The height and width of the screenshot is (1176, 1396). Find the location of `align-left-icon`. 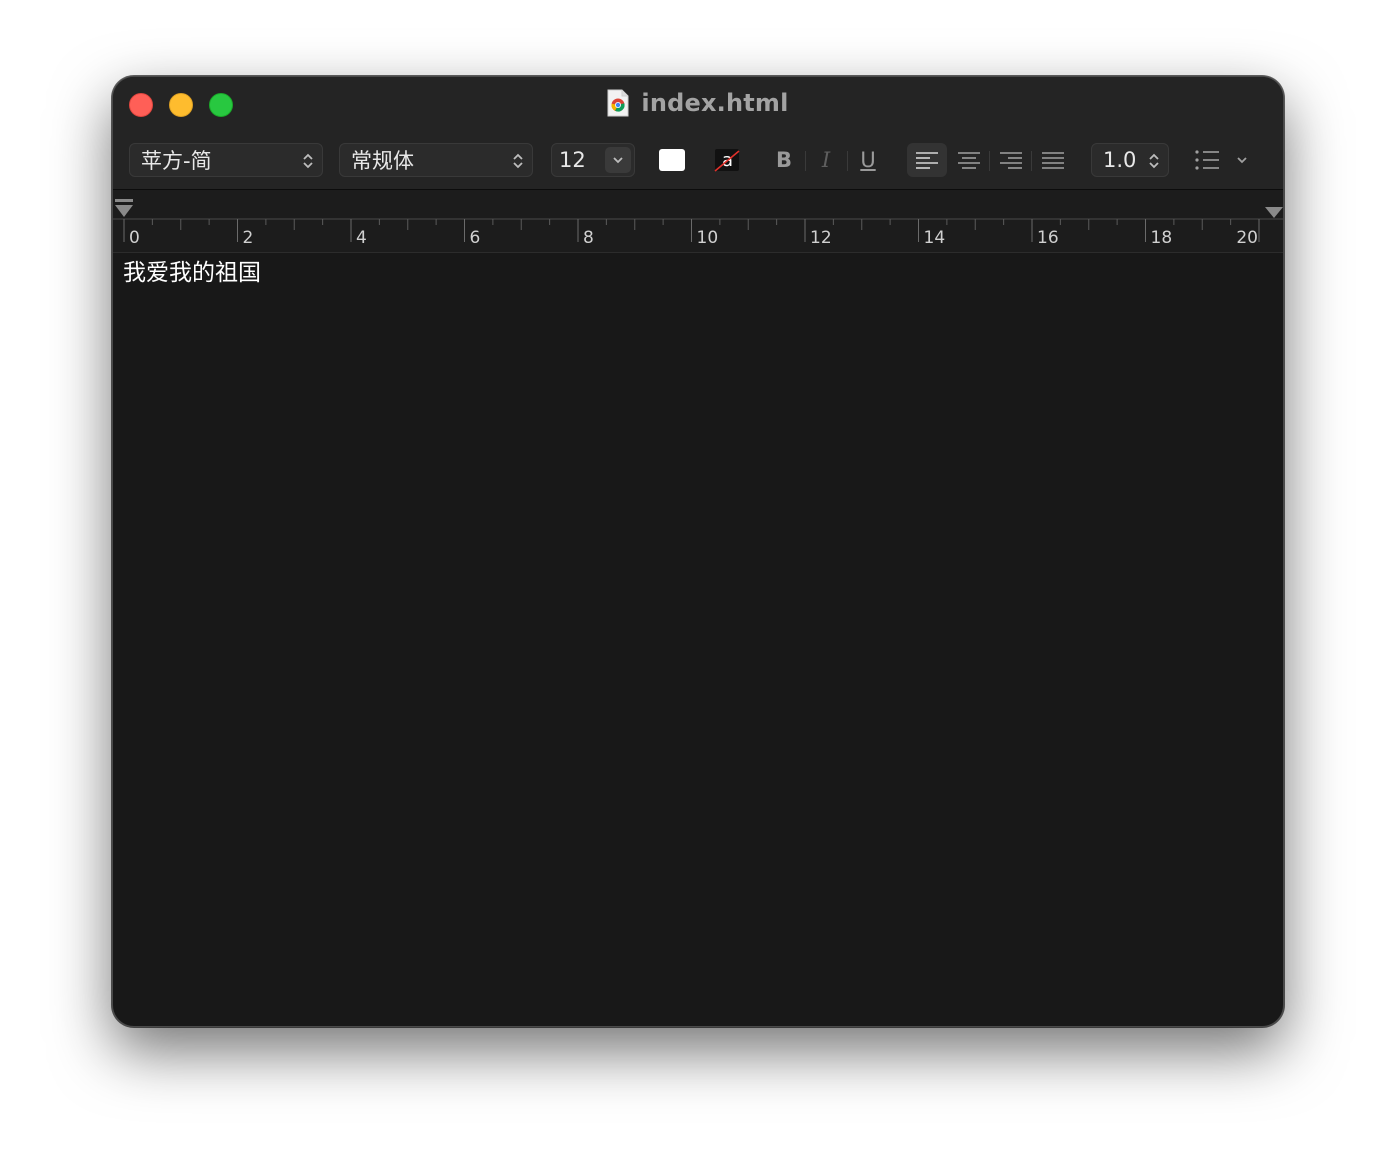

align-left-icon is located at coordinates (927, 160).